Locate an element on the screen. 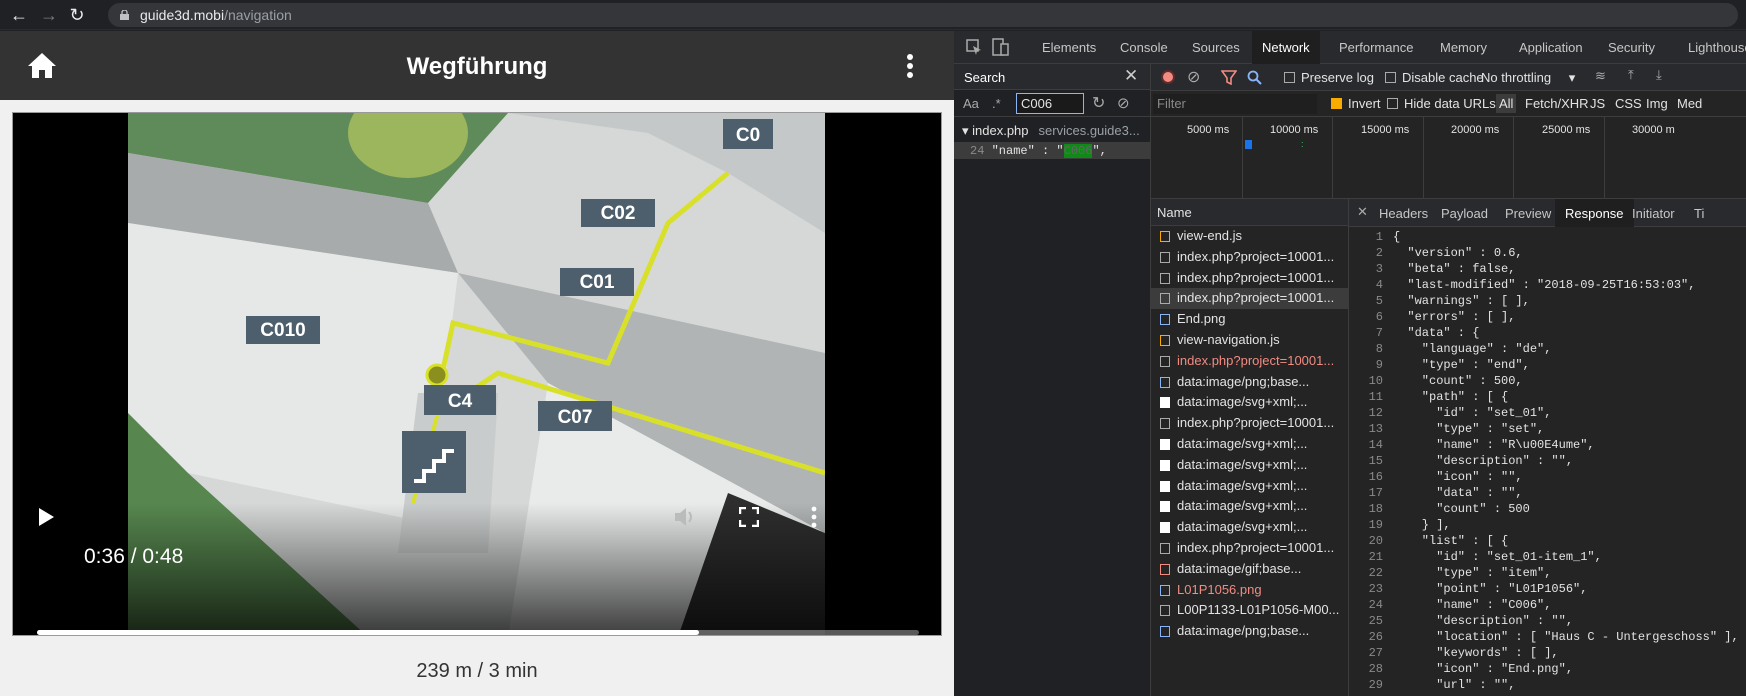 The height and width of the screenshot is (696, 1746). request-row: view-navigation.js is located at coordinates (1249, 340).